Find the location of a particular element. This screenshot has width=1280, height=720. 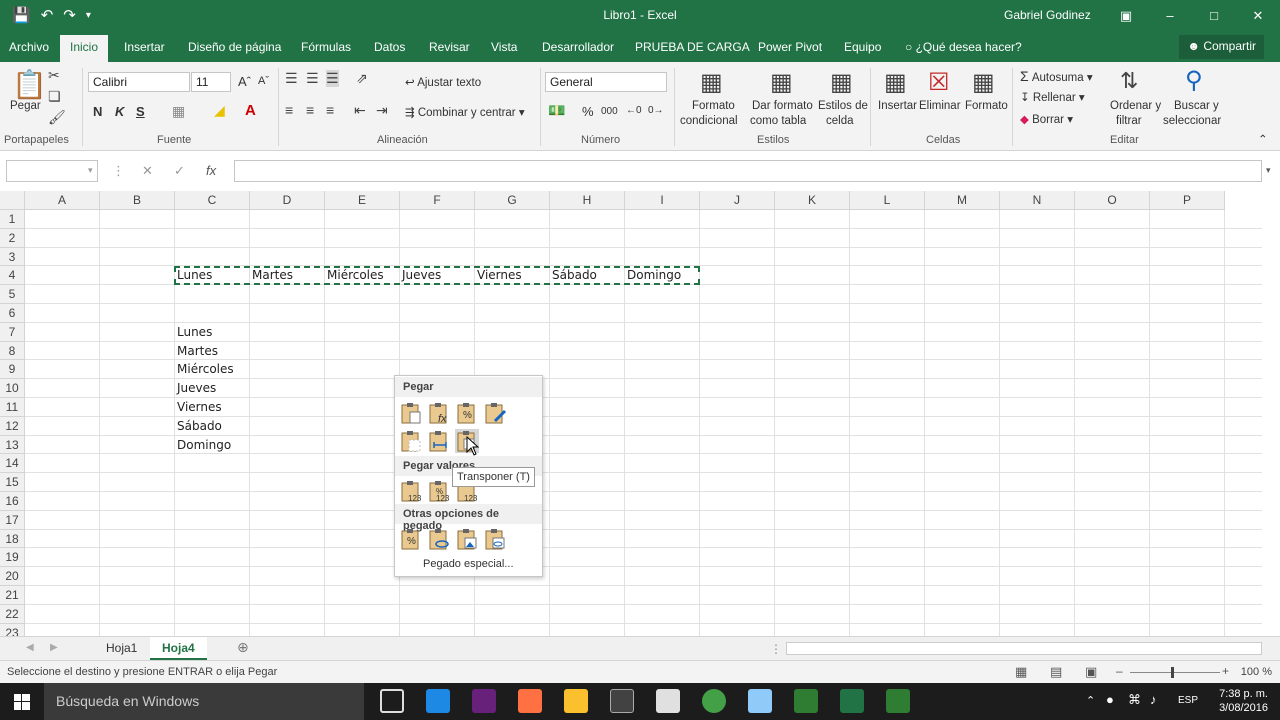

show-hidden-icons-icon: ⌃ is located at coordinates (1090, 700).